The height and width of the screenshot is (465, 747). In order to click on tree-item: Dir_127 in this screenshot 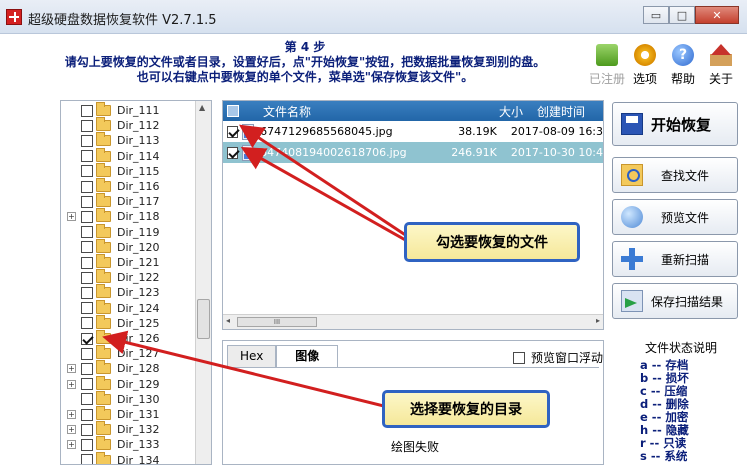, I will do `click(128, 353)`.